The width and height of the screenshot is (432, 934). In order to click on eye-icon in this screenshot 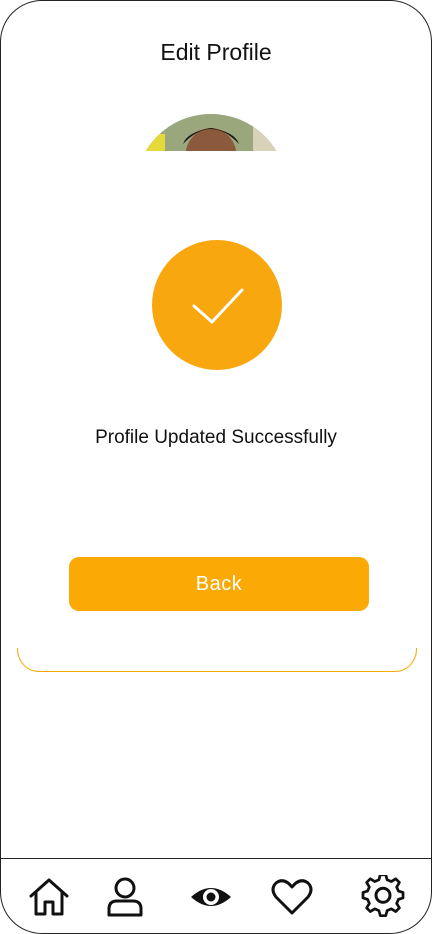, I will do `click(211, 897)`.